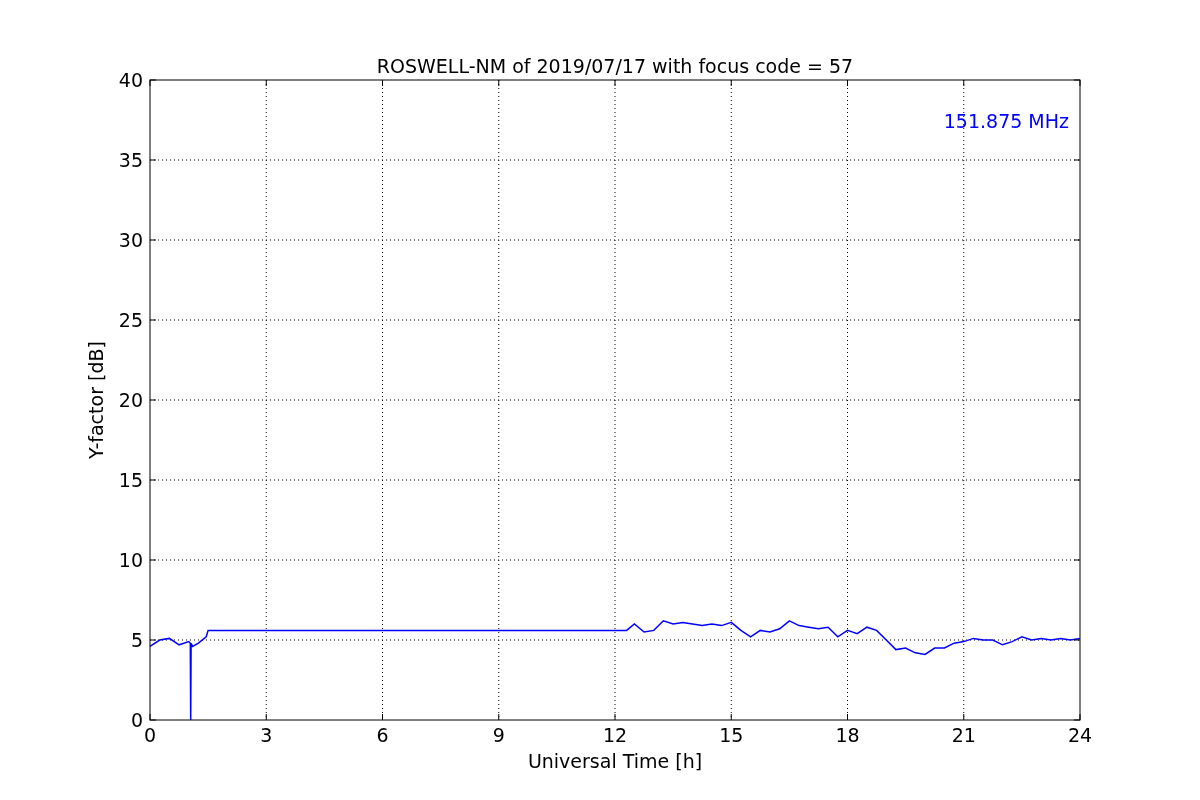  What do you see at coordinates (130, 320) in the screenshot?
I see `y-tick-label: 25` at bounding box center [130, 320].